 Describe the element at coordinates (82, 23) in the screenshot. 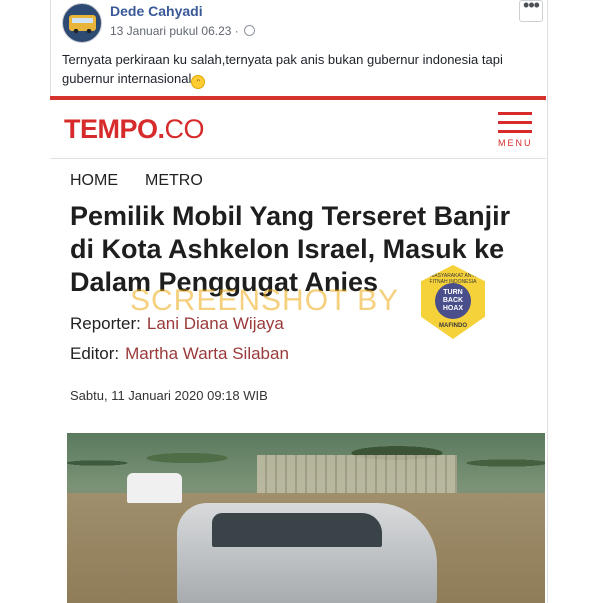

I see `avatar` at that location.